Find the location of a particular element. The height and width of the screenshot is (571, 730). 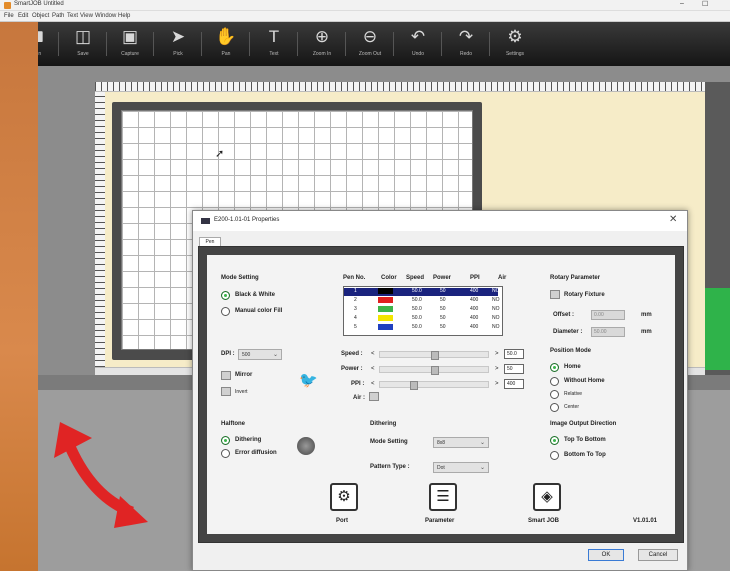

pick-button: ➤ Pick is located at coordinates (178, 45).